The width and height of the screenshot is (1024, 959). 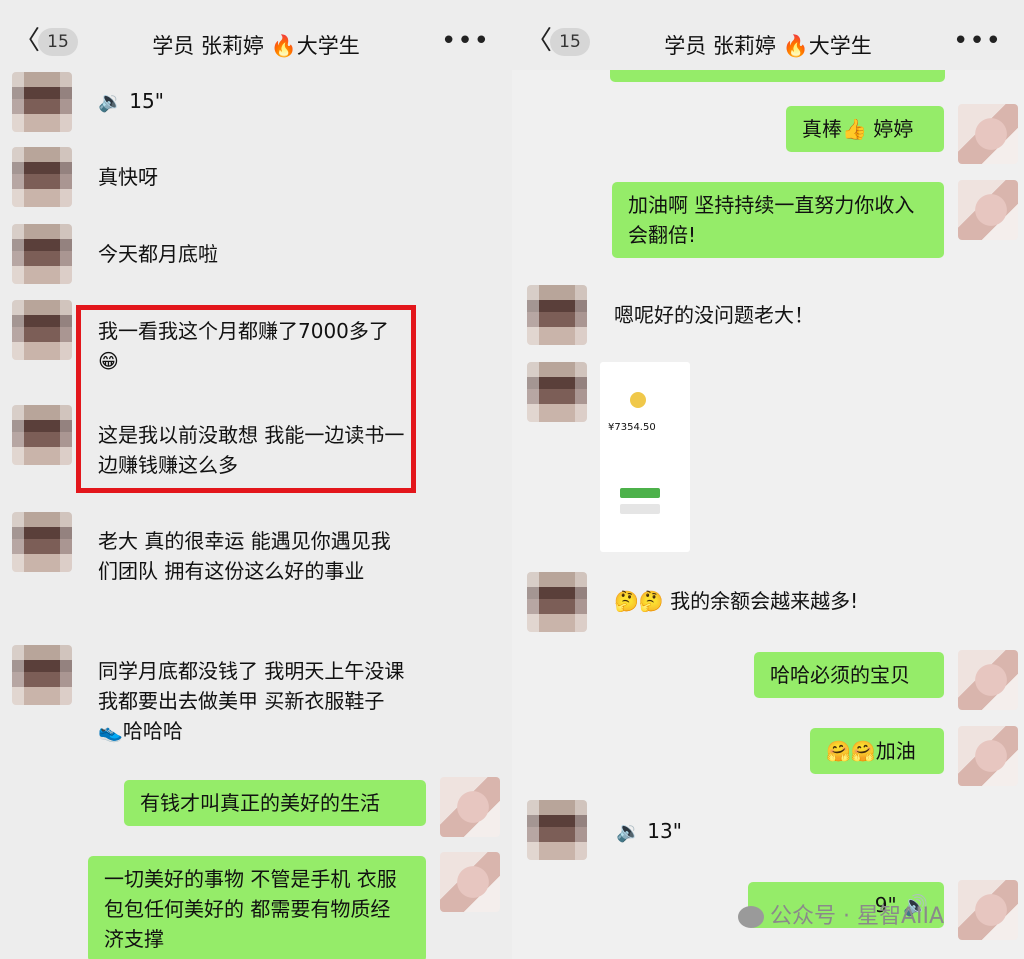 What do you see at coordinates (275, 803) in the screenshot?
I see `sent-message: 有钱才叫真正的美好的生活` at bounding box center [275, 803].